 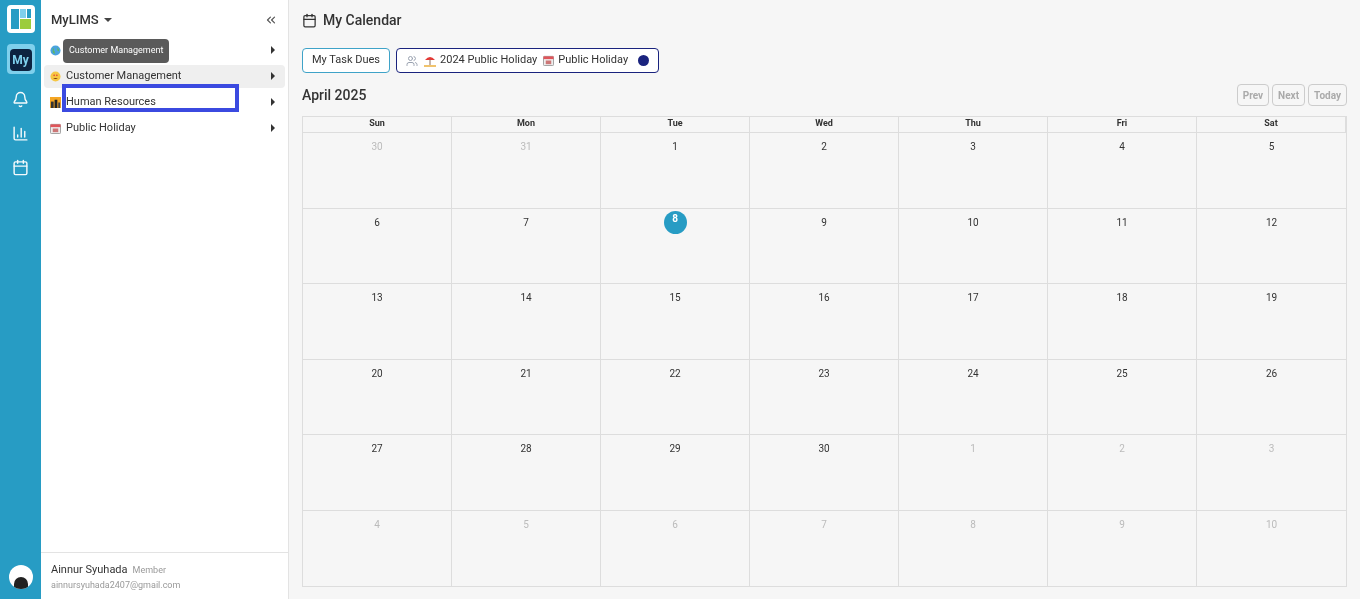 What do you see at coordinates (593, 60) in the screenshot?
I see `calendar-tag: Public Holiday` at bounding box center [593, 60].